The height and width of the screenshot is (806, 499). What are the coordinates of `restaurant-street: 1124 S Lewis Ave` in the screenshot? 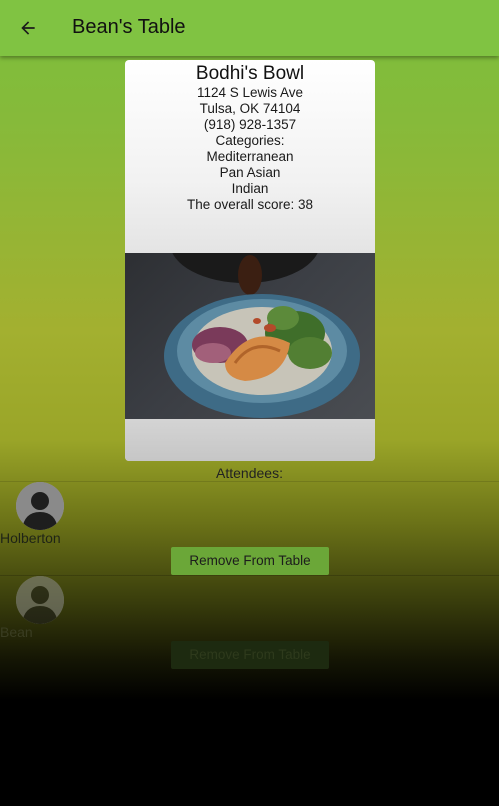 It's located at (250, 92).